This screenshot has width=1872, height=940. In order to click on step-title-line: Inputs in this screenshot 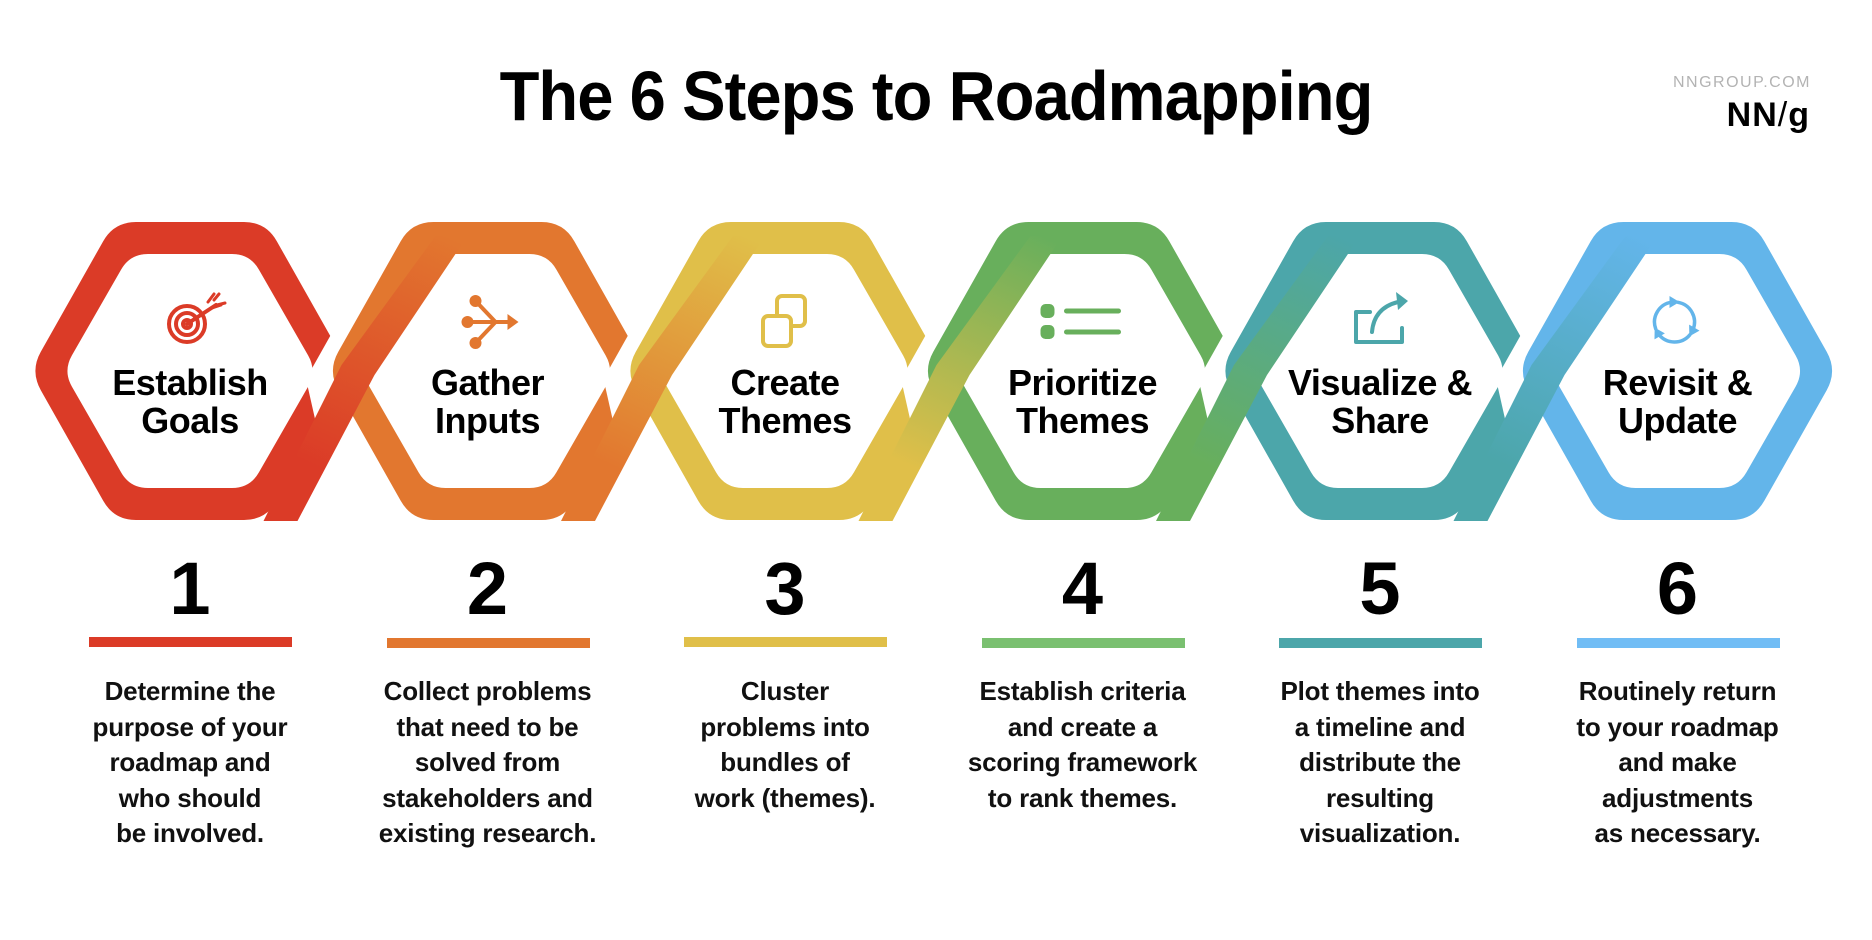, I will do `click(487, 420)`.